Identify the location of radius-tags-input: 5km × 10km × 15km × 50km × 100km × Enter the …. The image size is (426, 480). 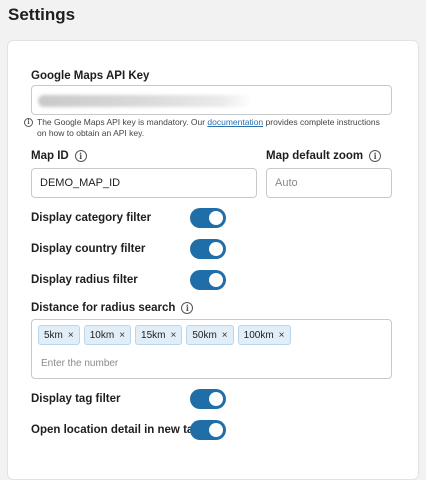
(211, 349).